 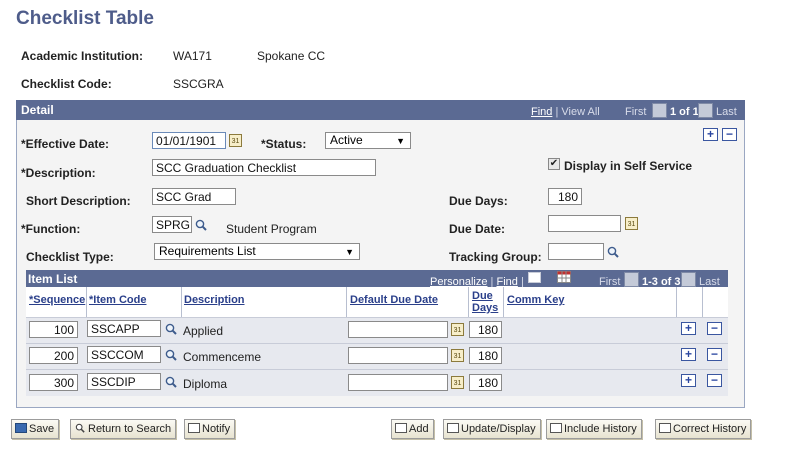 What do you see at coordinates (207, 251) in the screenshot?
I see `checklist-type-value: Requirements List` at bounding box center [207, 251].